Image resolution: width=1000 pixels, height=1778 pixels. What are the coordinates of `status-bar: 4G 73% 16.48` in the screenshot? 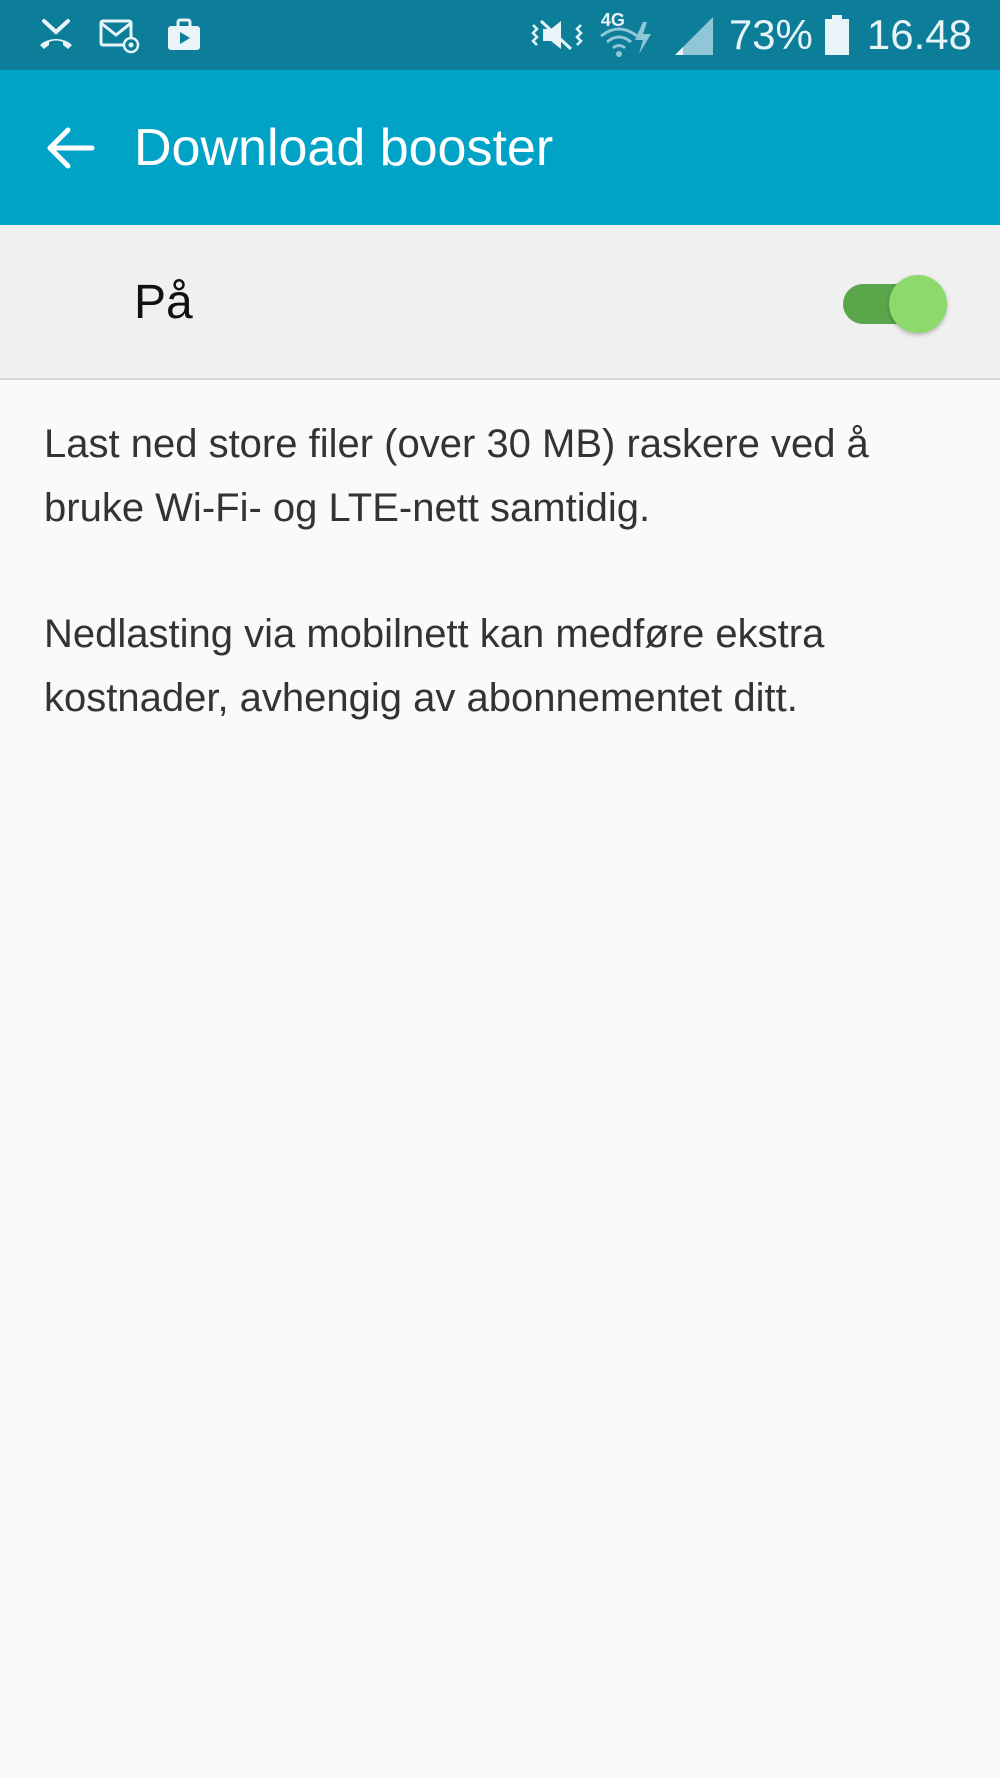 It's located at (500, 35).